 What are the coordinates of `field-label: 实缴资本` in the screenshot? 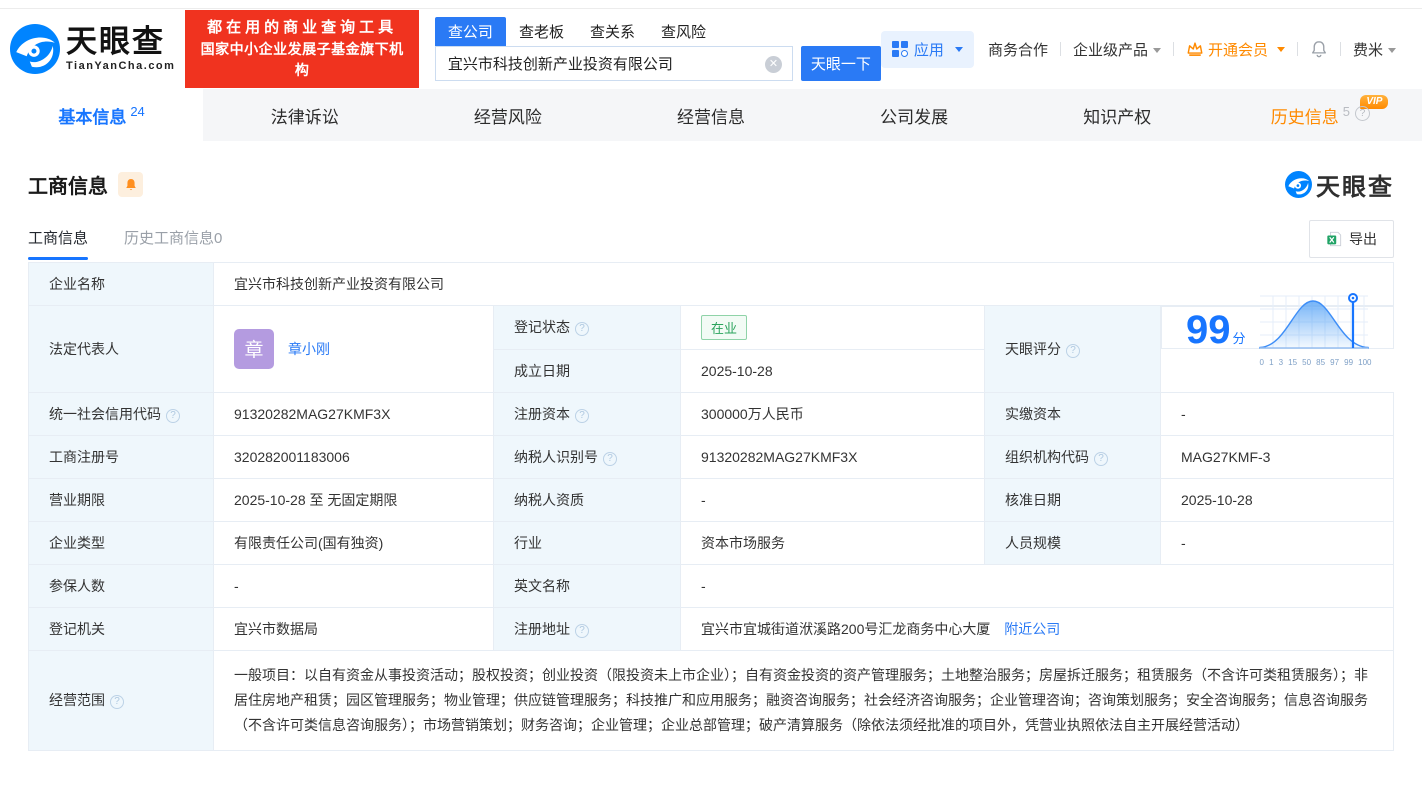 It's located at (1072, 413).